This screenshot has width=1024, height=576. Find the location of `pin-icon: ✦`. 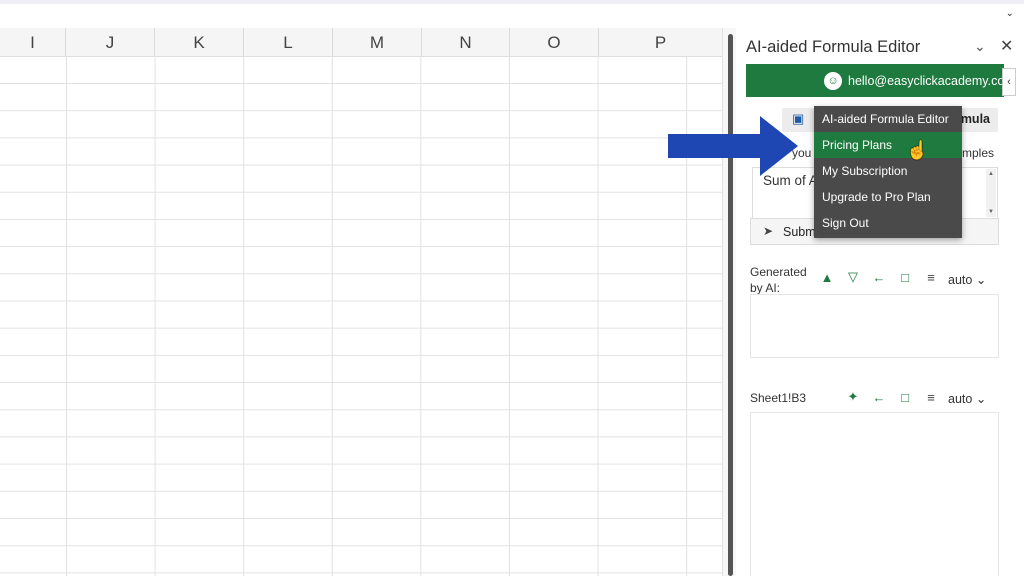

pin-icon: ✦ is located at coordinates (853, 397).